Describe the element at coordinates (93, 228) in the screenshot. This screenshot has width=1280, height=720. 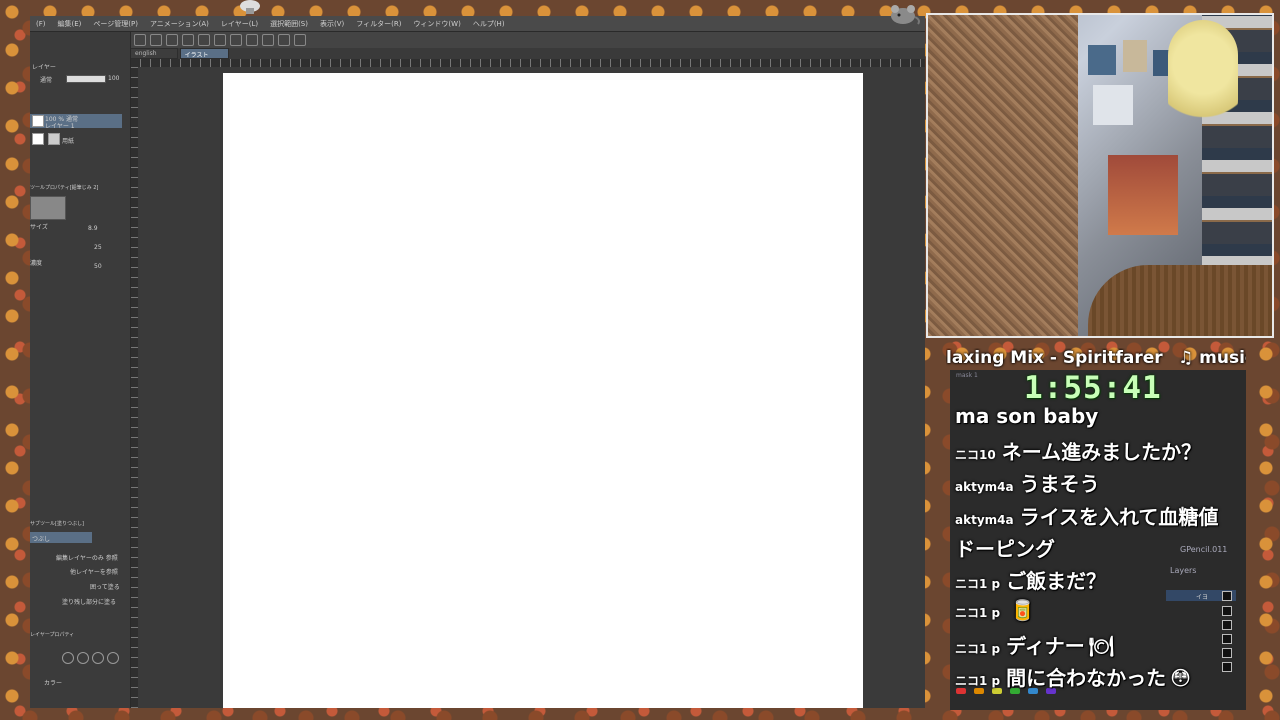
I see `size-value: 8.9` at that location.